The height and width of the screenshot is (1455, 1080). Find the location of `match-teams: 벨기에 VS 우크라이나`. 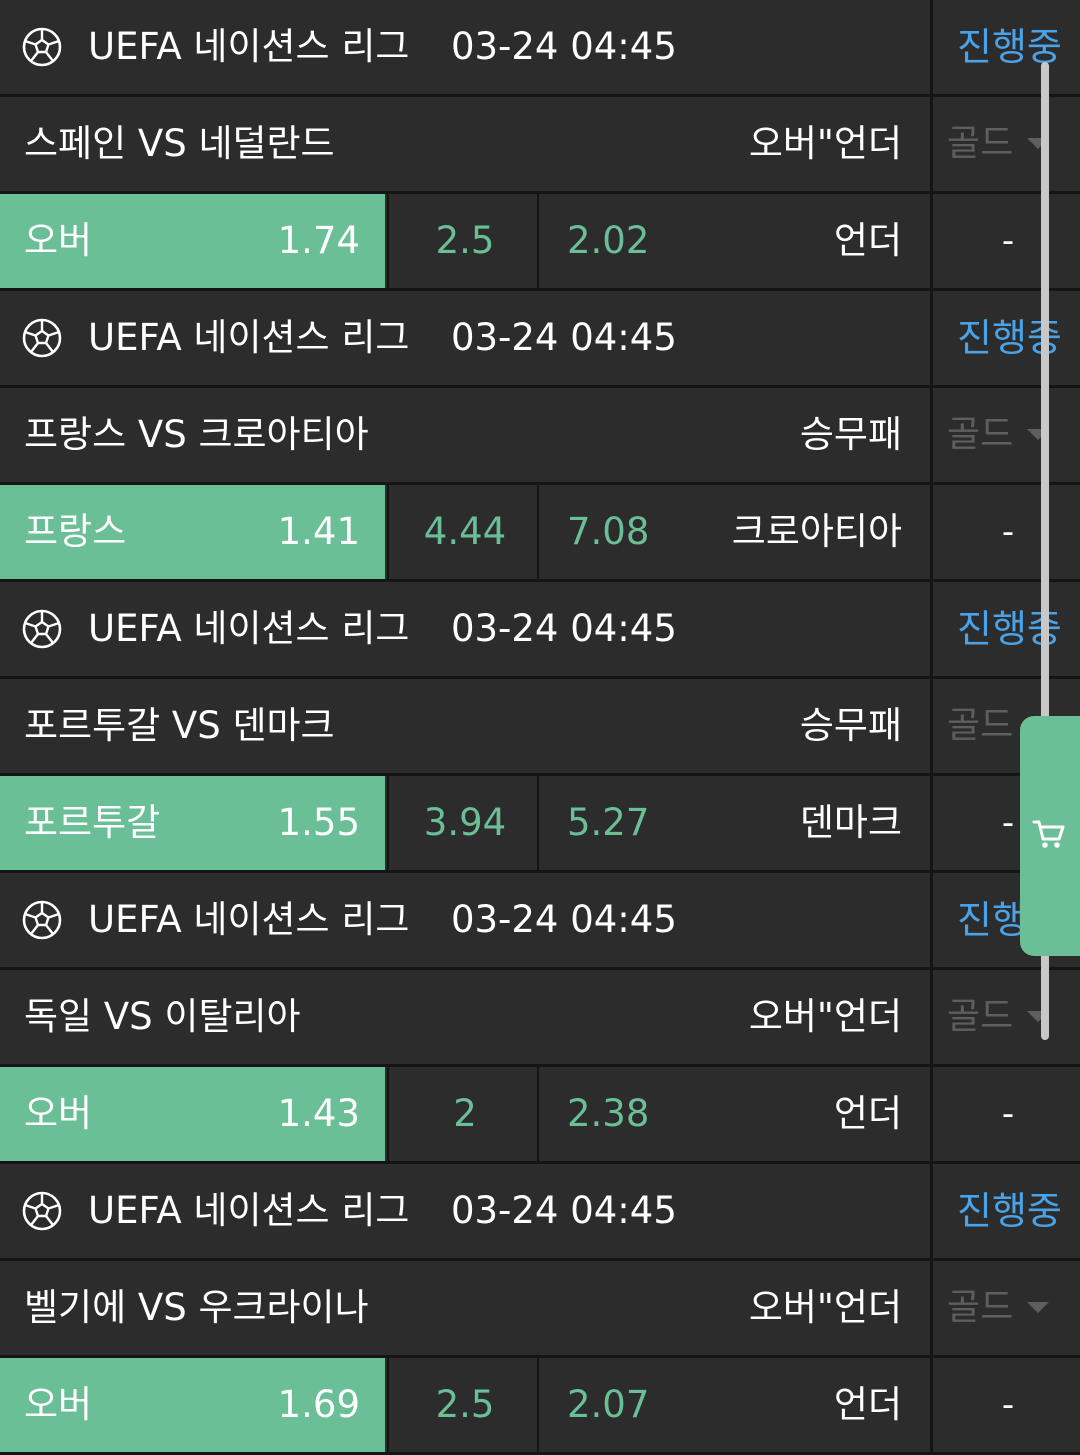

match-teams: 벨기에 VS 우크라이나 is located at coordinates (196, 1307).